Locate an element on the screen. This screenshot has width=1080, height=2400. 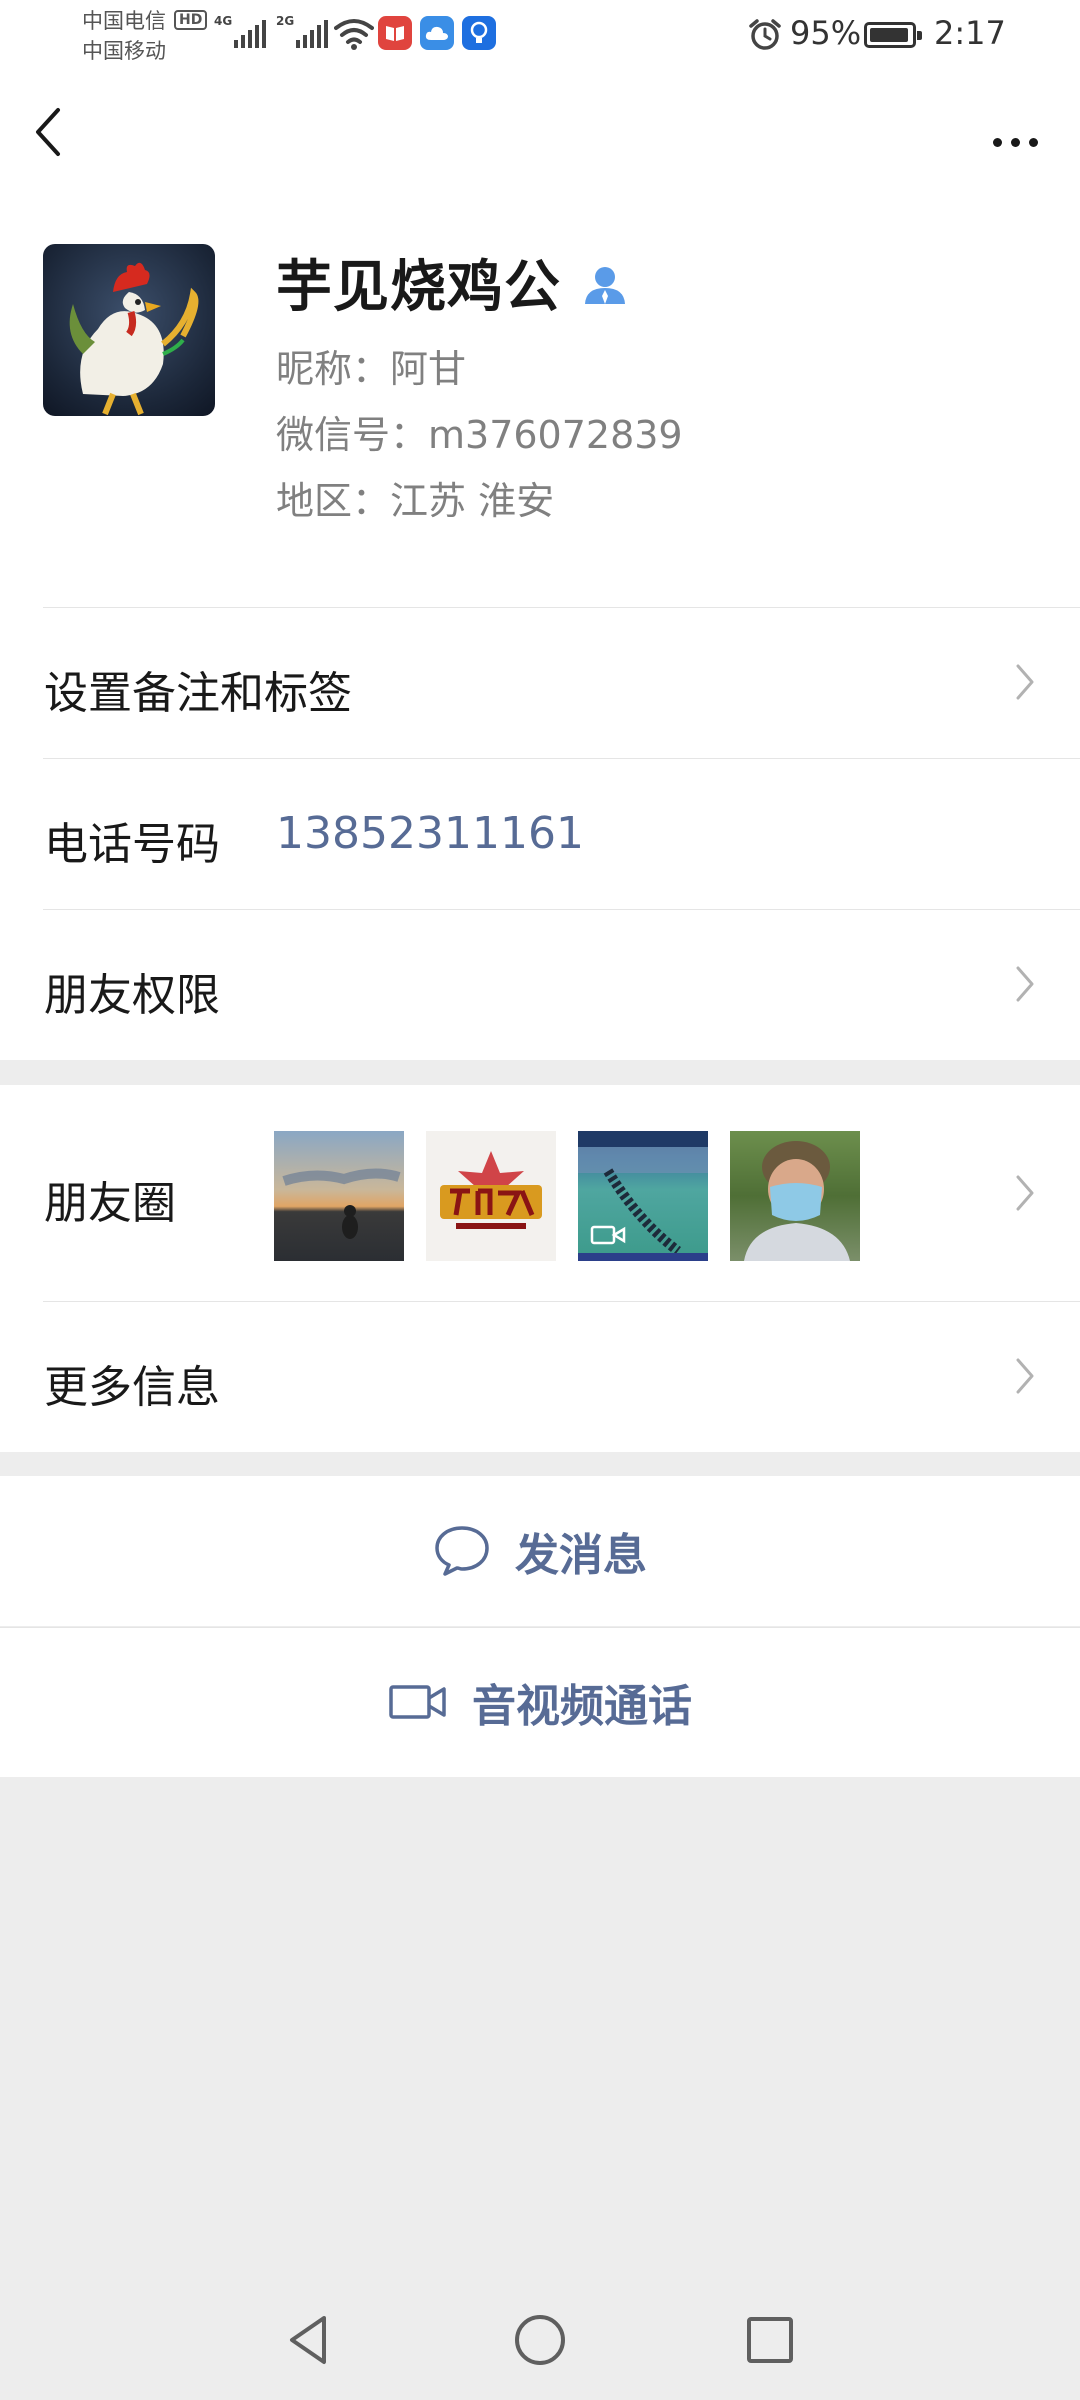
moments-row: 朋友圈 is located at coordinates (540, 1193).